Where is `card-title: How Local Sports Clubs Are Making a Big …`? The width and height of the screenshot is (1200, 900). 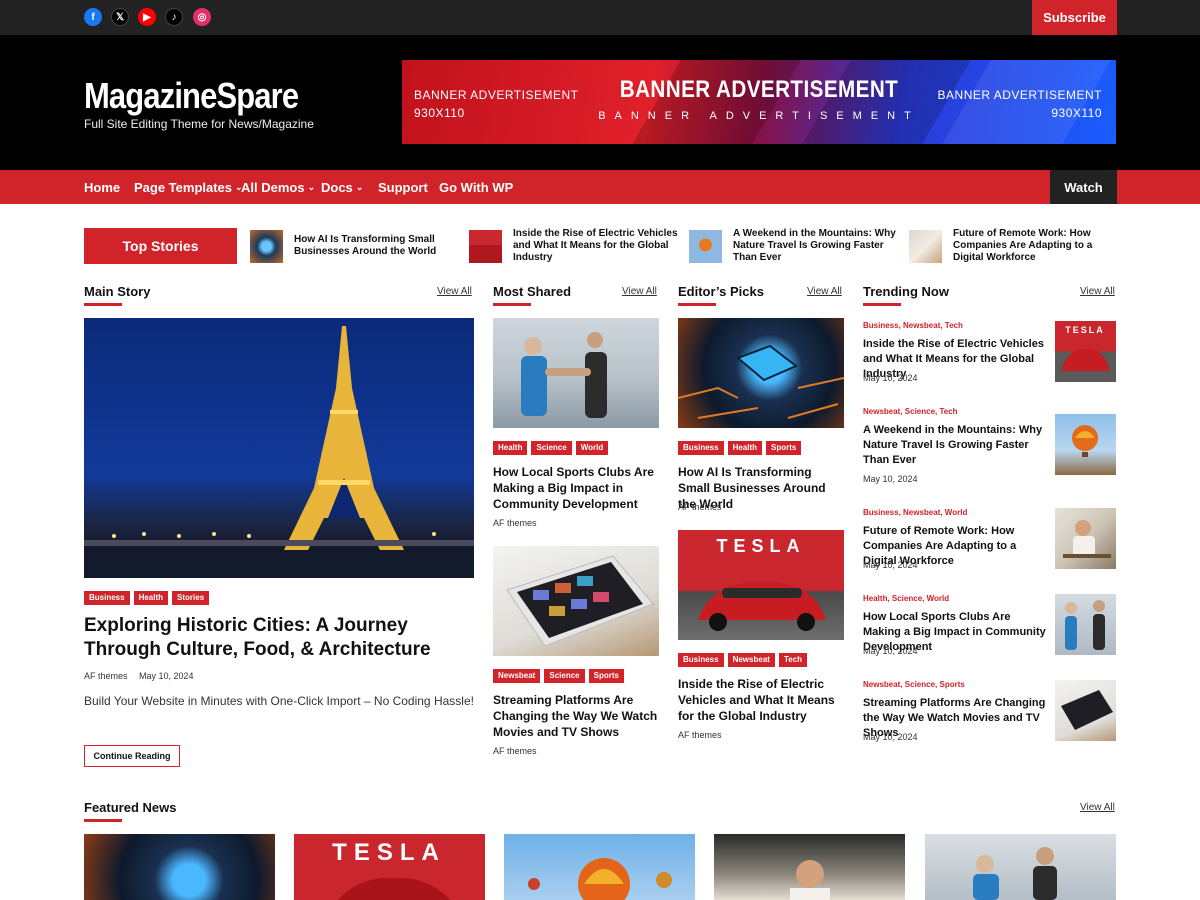 card-title: How Local Sports Clubs Are Making a Big … is located at coordinates (576, 488).